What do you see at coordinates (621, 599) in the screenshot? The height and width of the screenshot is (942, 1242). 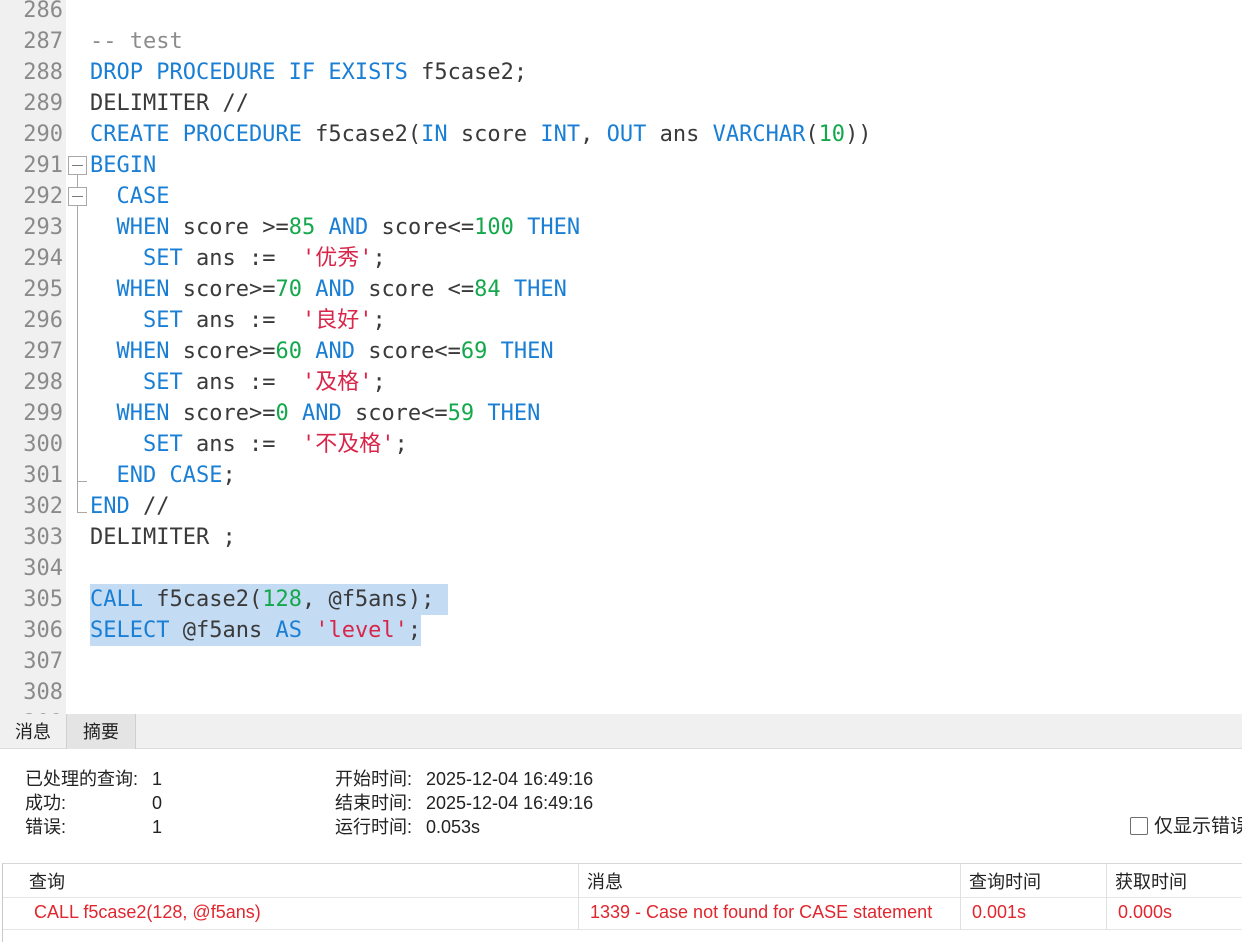 I see `code-line: 305 CALL f5case2(128, @f5ans);` at bounding box center [621, 599].